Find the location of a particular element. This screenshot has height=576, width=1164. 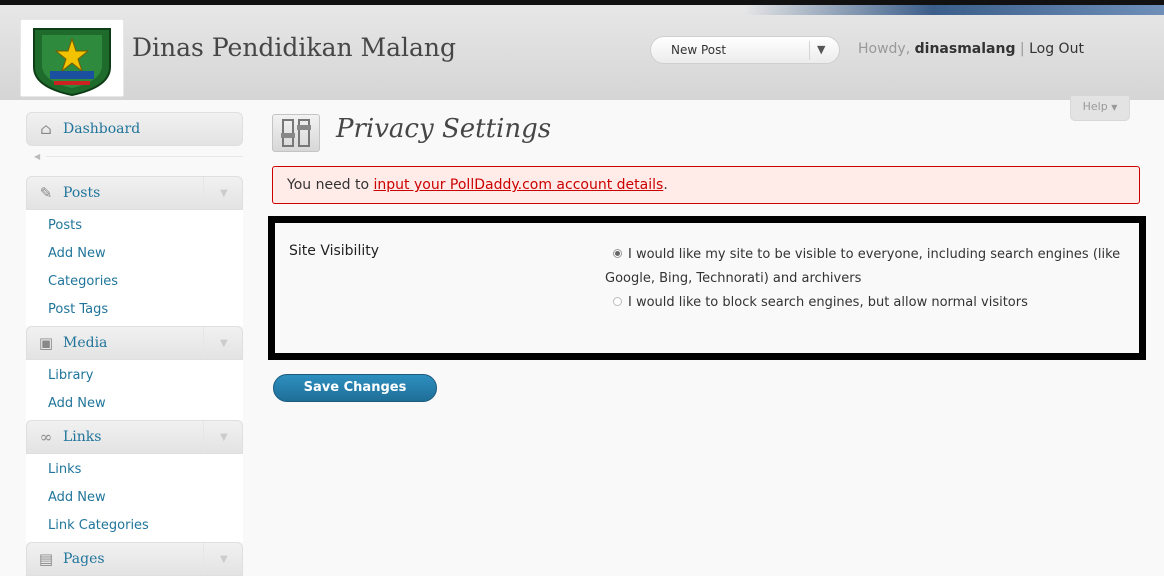

radio-visible is located at coordinates (617, 253).